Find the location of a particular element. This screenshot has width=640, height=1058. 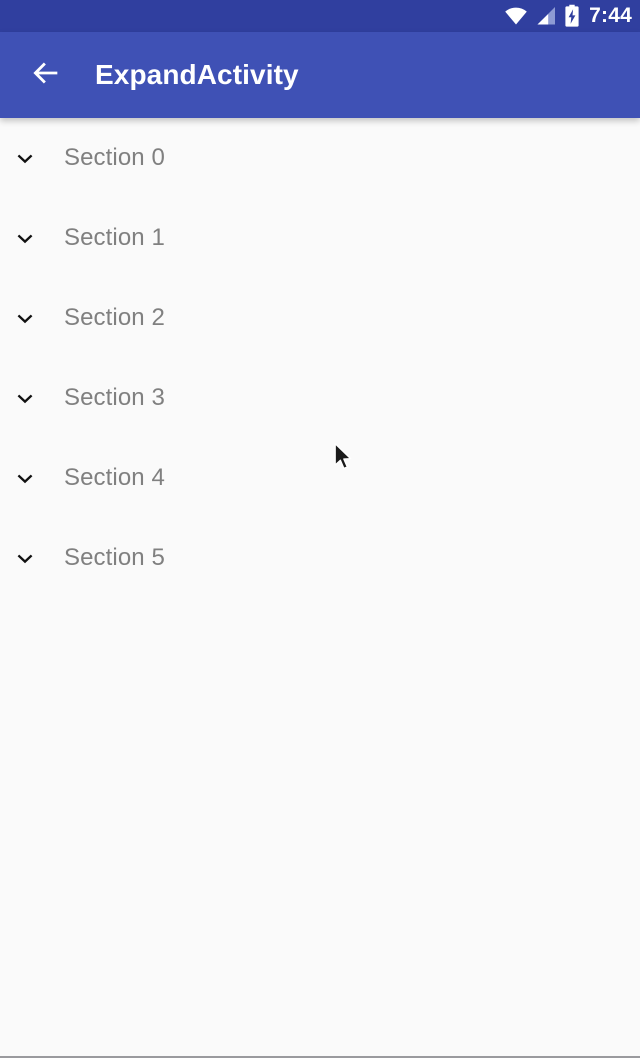

page-title: ExpandActivity is located at coordinates (197, 74).